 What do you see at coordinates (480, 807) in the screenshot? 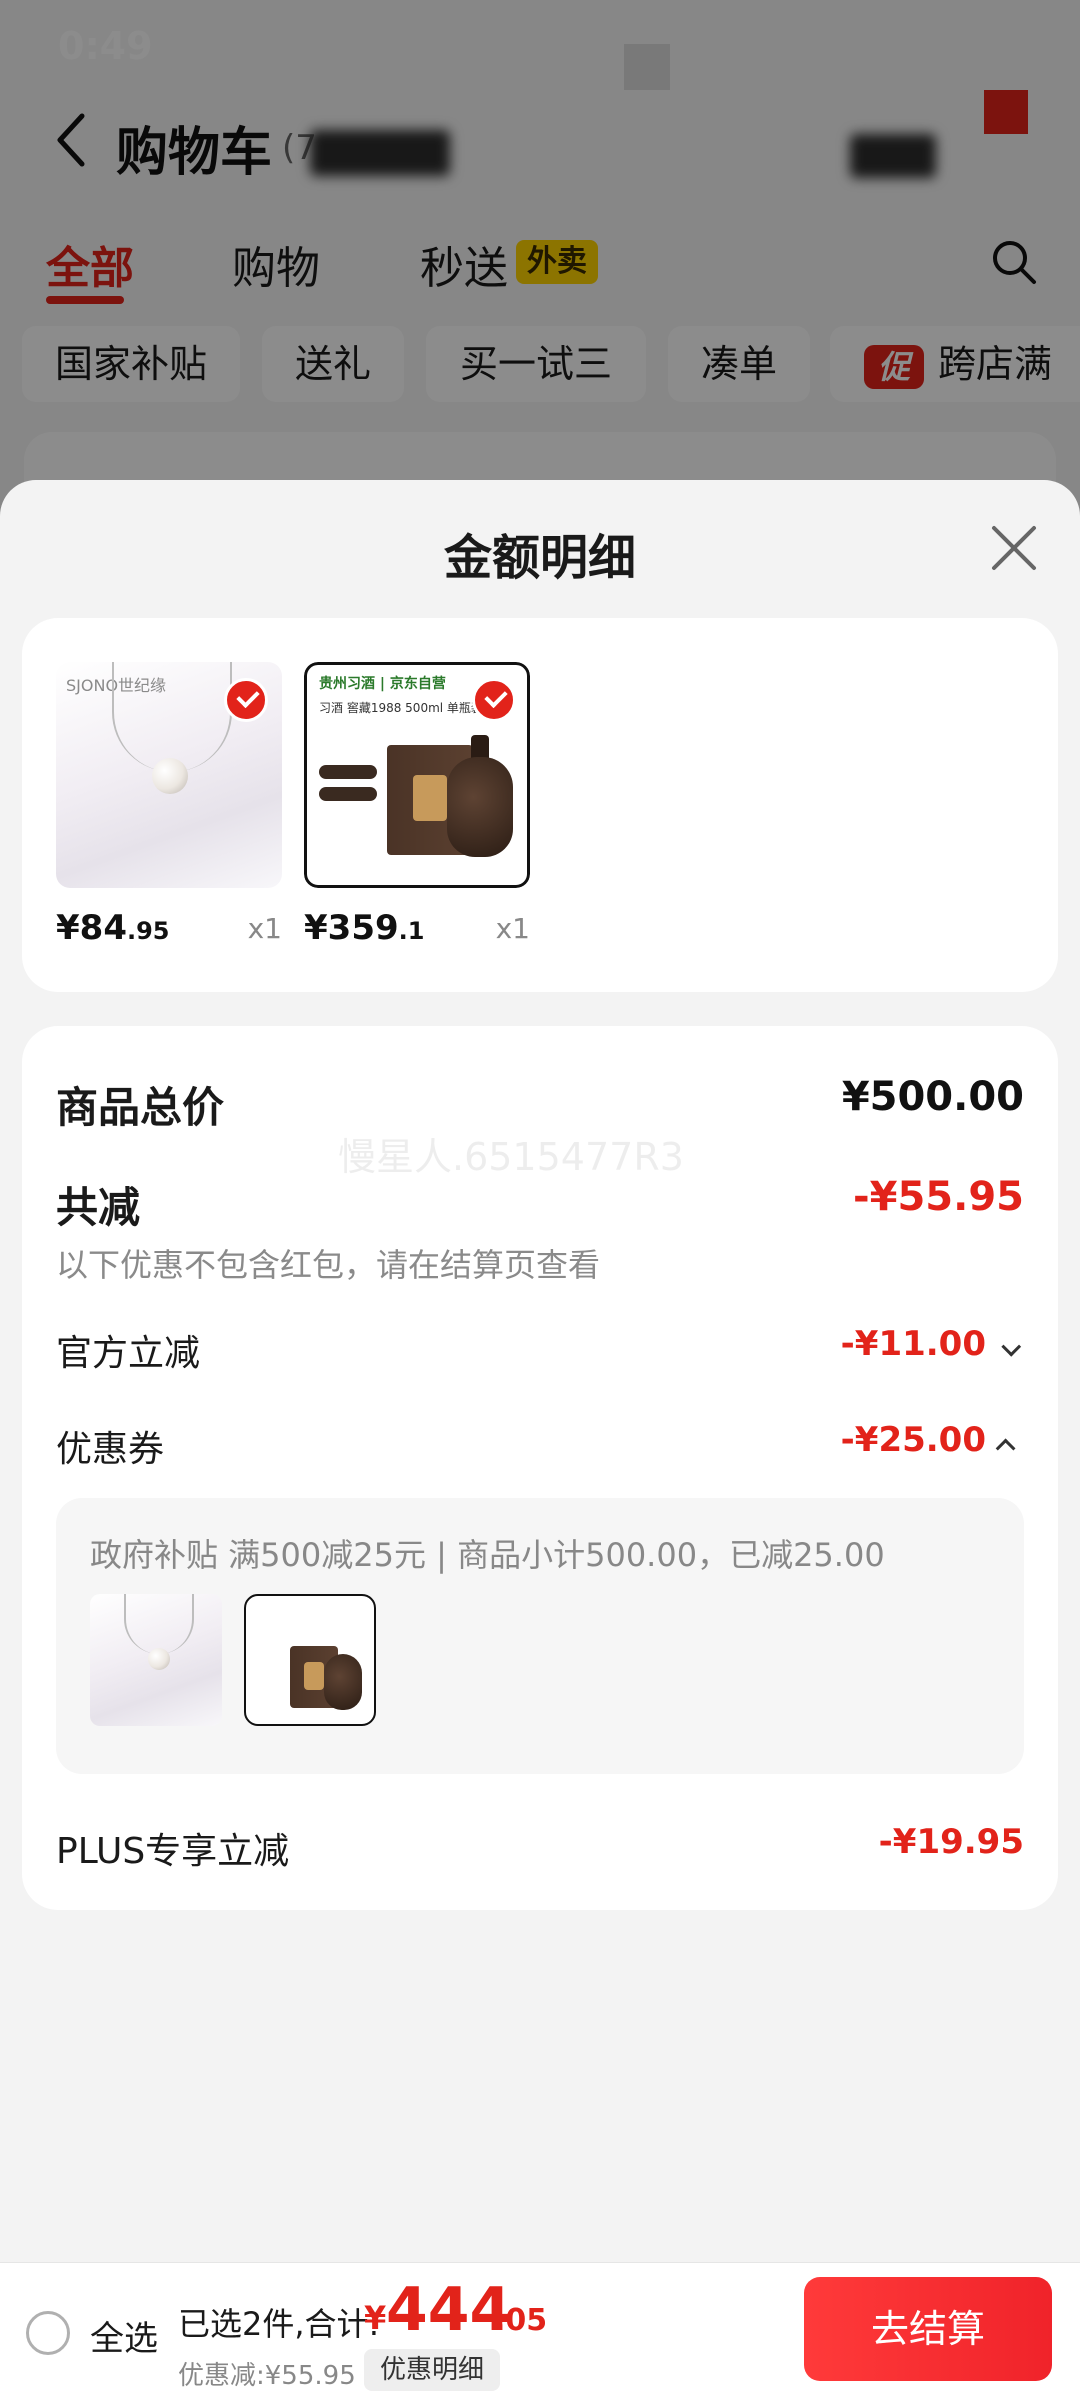
I see `bottle` at bounding box center [480, 807].